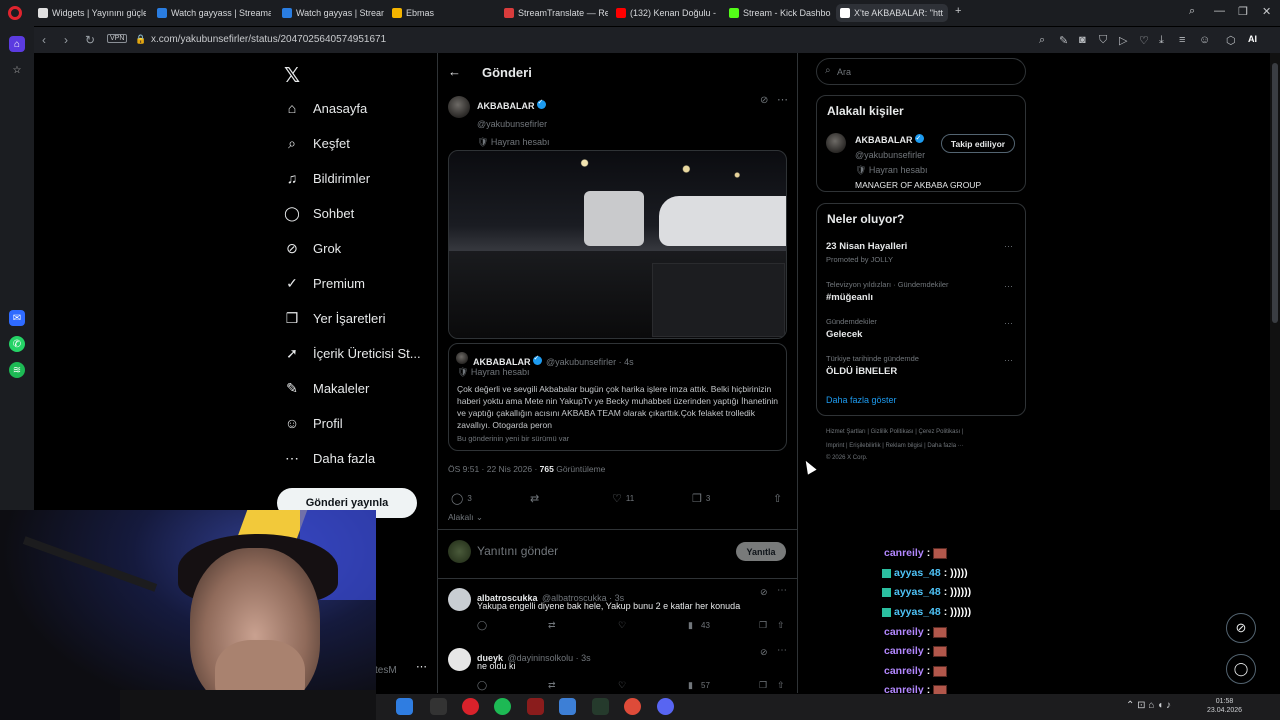 This screenshot has height=720, width=1280. I want to click on lock-icon: 🔒, so click(140, 39).